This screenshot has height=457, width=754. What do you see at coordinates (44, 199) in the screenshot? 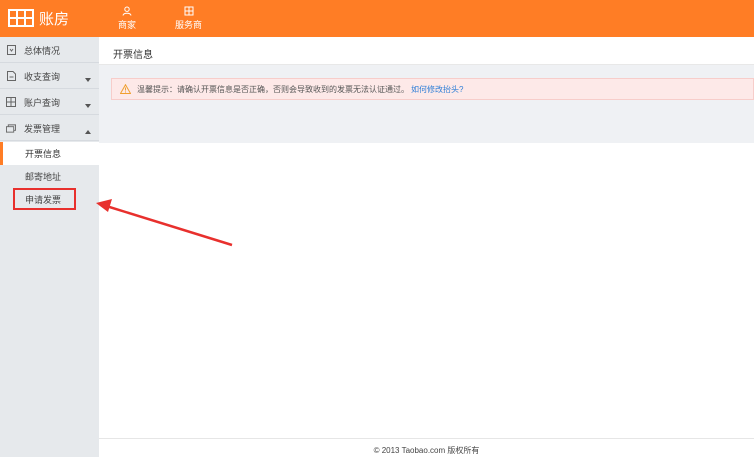
I see `highlight-annotation-box` at bounding box center [44, 199].